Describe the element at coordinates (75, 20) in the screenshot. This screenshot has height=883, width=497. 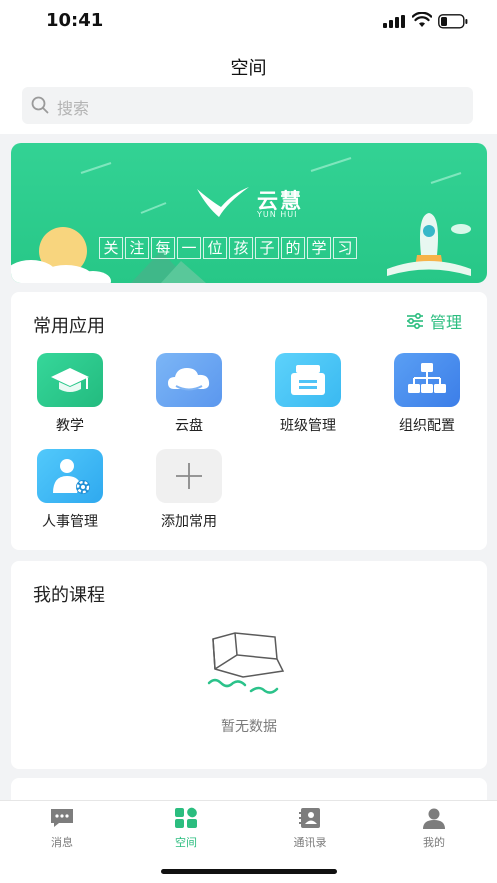
I see `status-time: 10:41` at that location.